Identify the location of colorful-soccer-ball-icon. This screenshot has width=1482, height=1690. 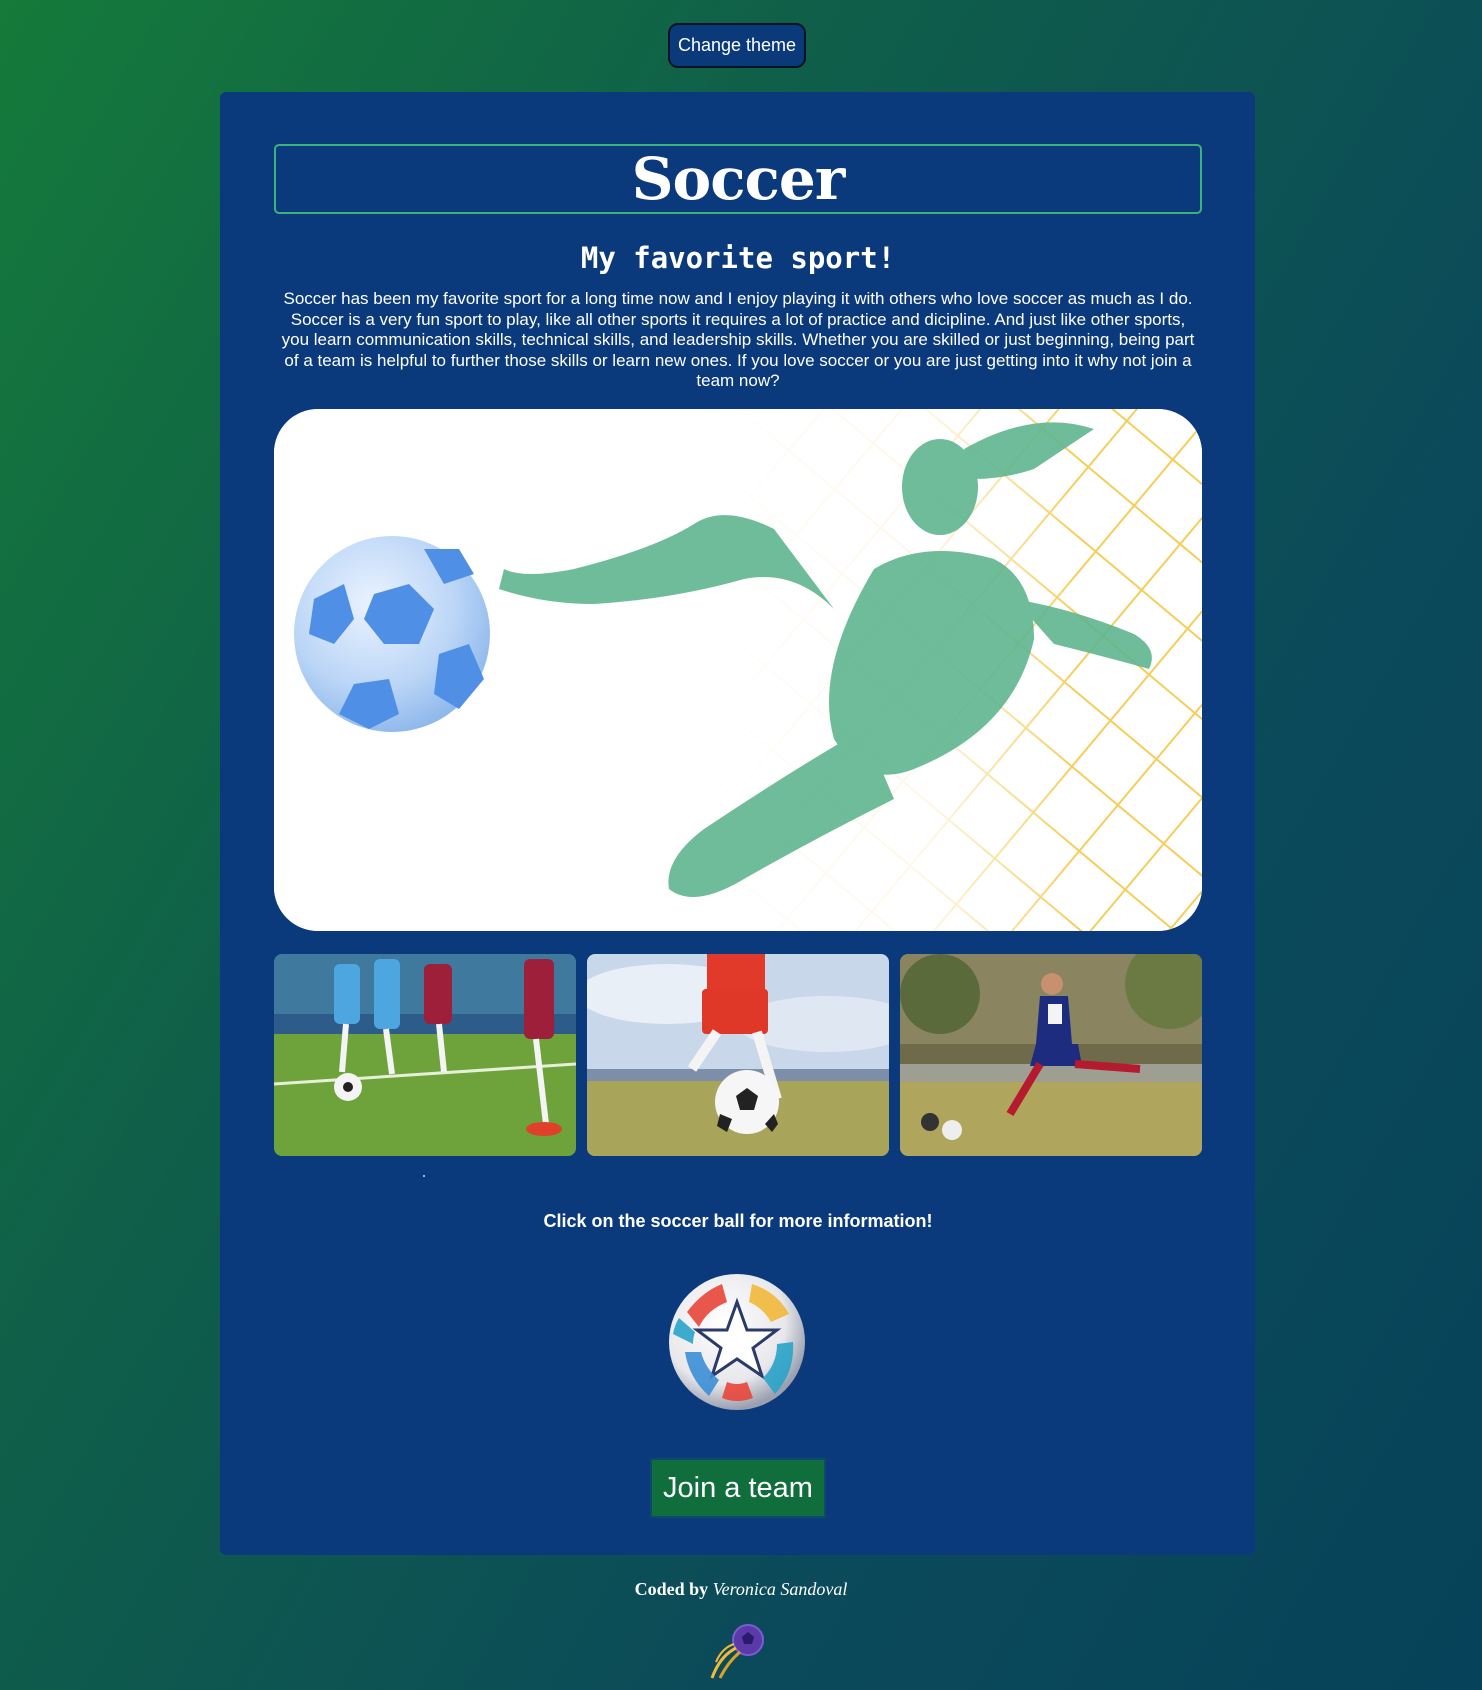
(737, 1342).